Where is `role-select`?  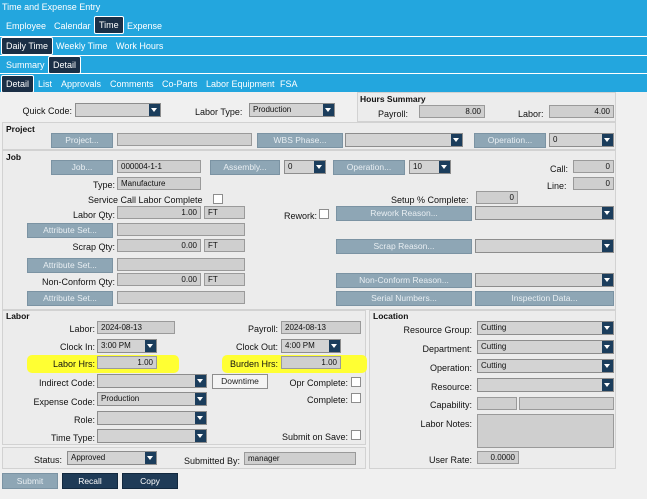 role-select is located at coordinates (152, 418).